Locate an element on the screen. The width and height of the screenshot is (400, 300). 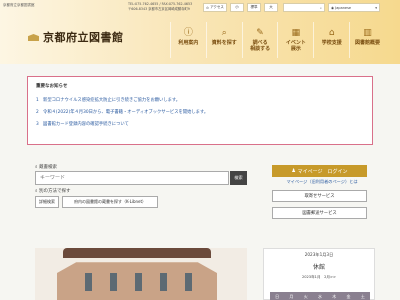
font-size-small-button: 小 is located at coordinates (237, 7).